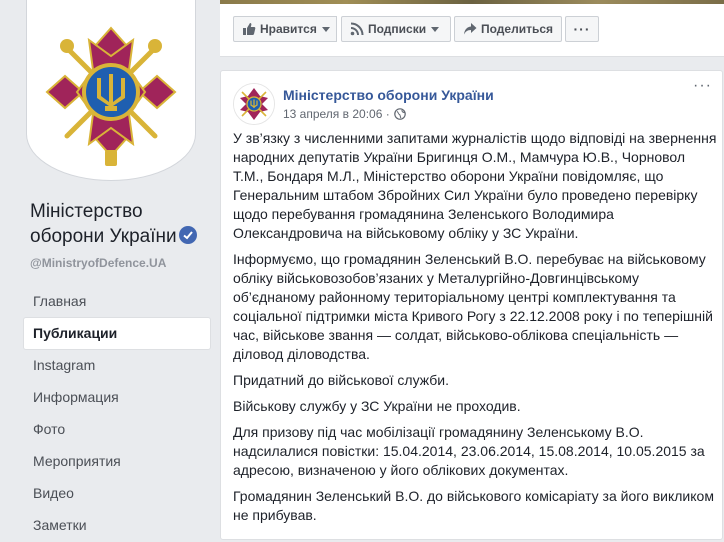  I want to click on more-icon: ···, so click(582, 29).